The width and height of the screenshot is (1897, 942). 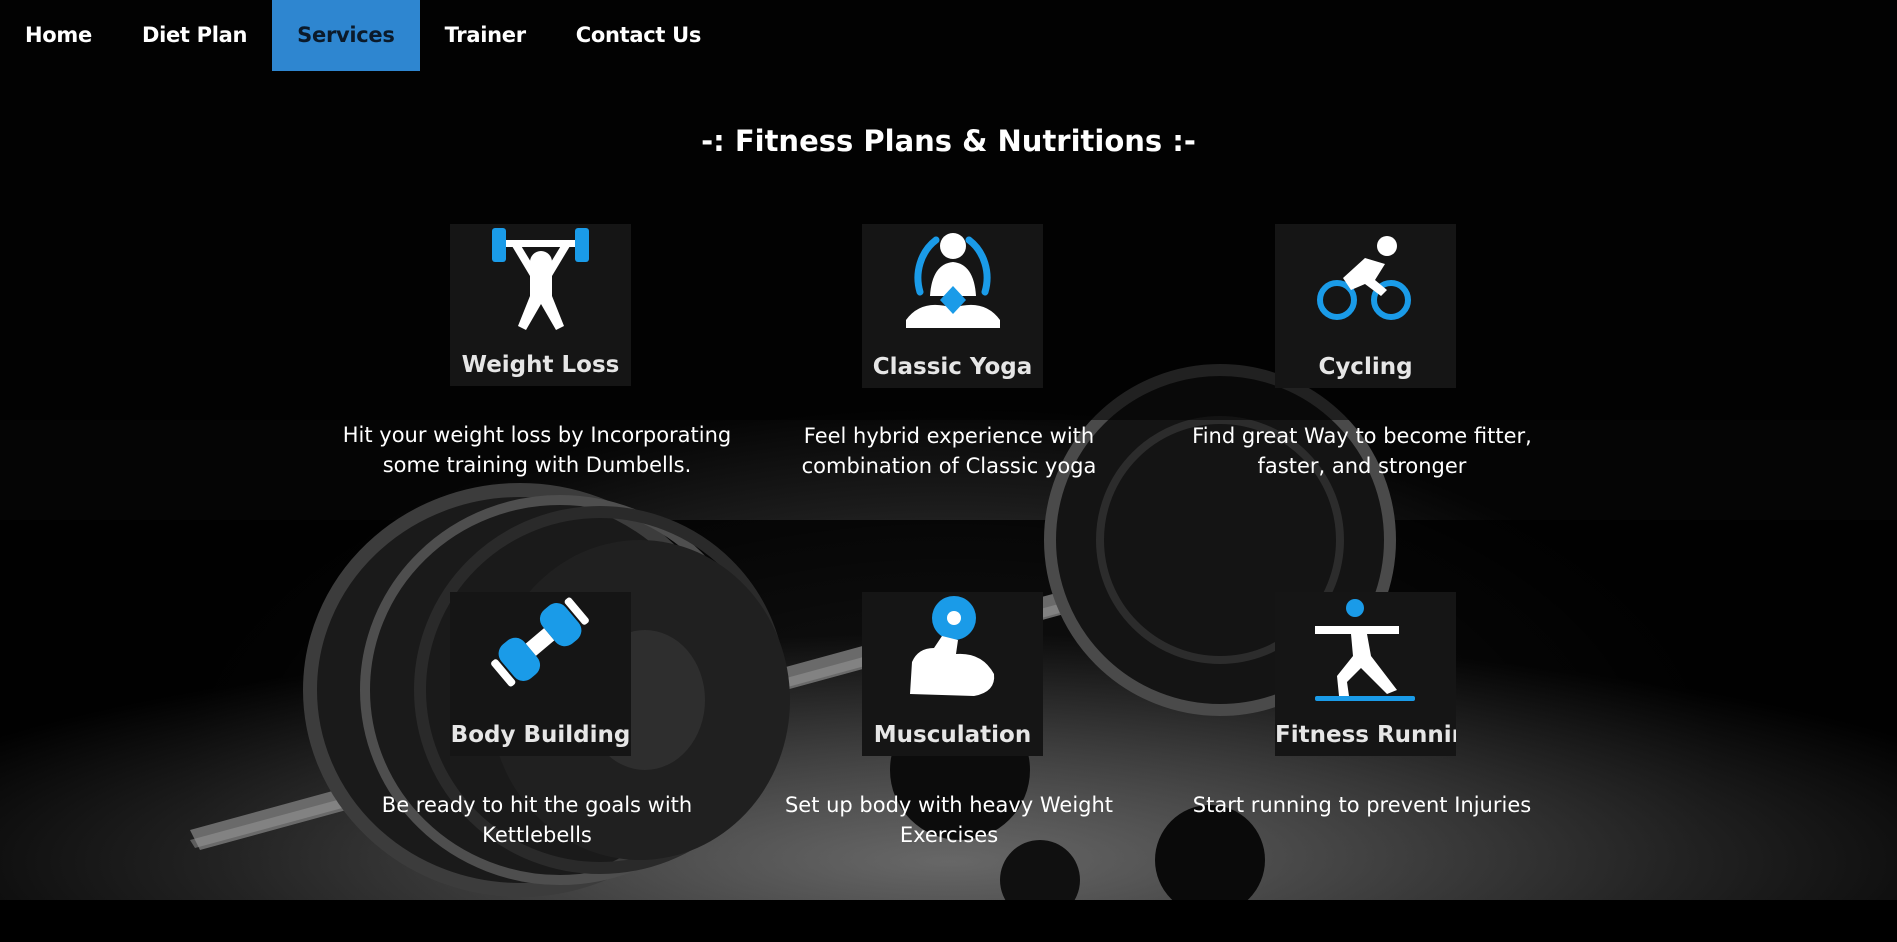 I want to click on service-description: Set up body with heavy Weight Exercises, so click(x=949, y=820).